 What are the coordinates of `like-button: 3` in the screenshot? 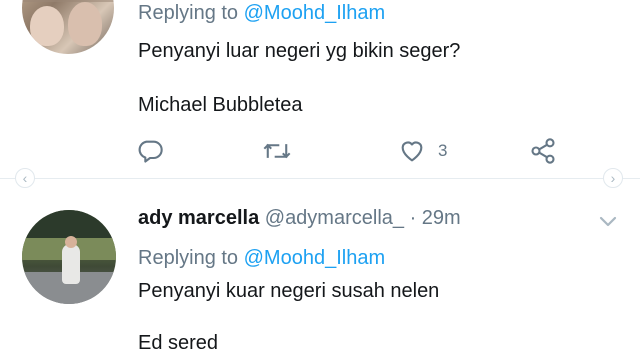 It's located at (422, 151).